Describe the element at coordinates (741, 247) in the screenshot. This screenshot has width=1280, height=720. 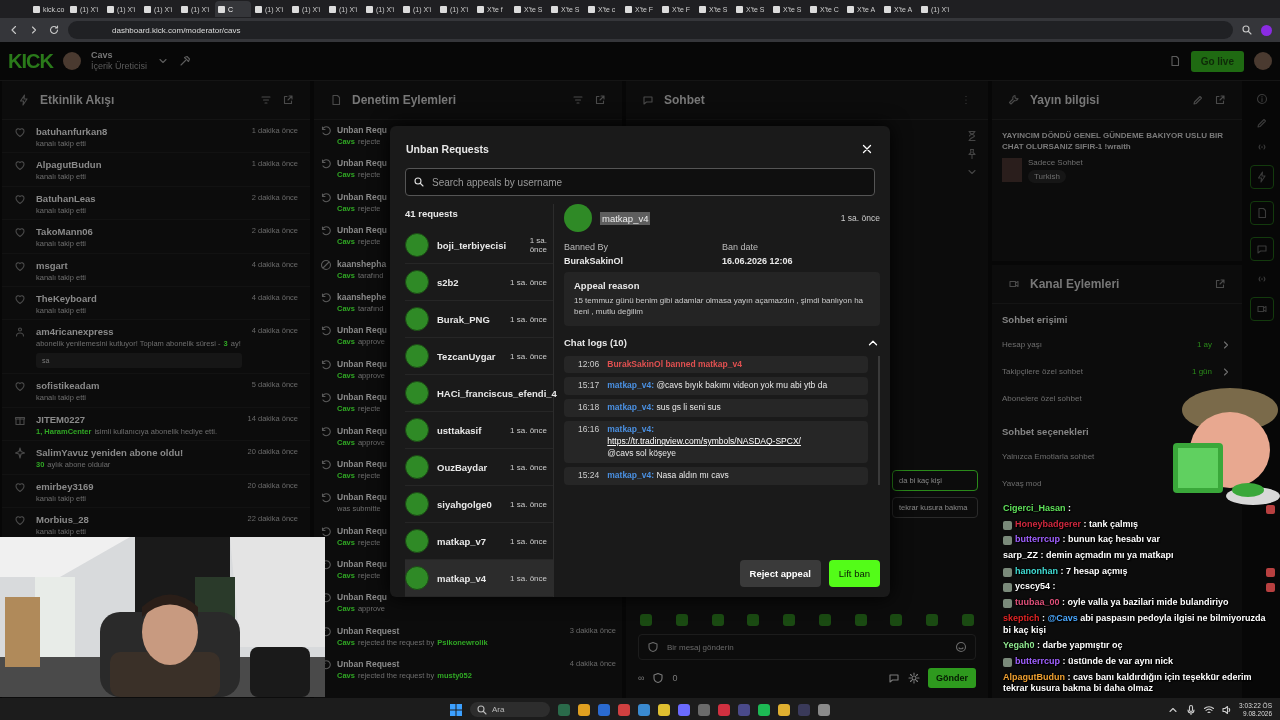
I see `field-label: Ban date` at that location.